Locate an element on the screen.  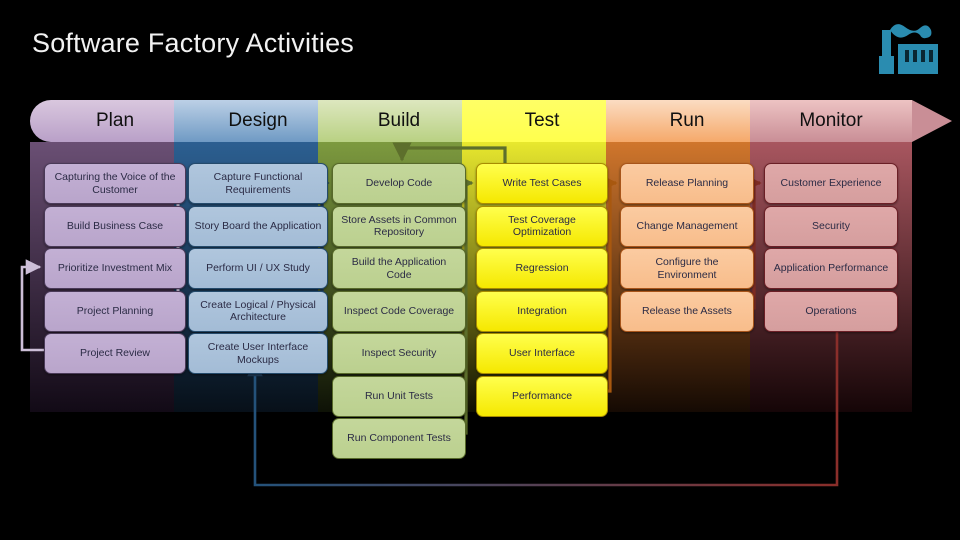
activity-box-run-3: Configure the Environment is located at coordinates (687, 268).